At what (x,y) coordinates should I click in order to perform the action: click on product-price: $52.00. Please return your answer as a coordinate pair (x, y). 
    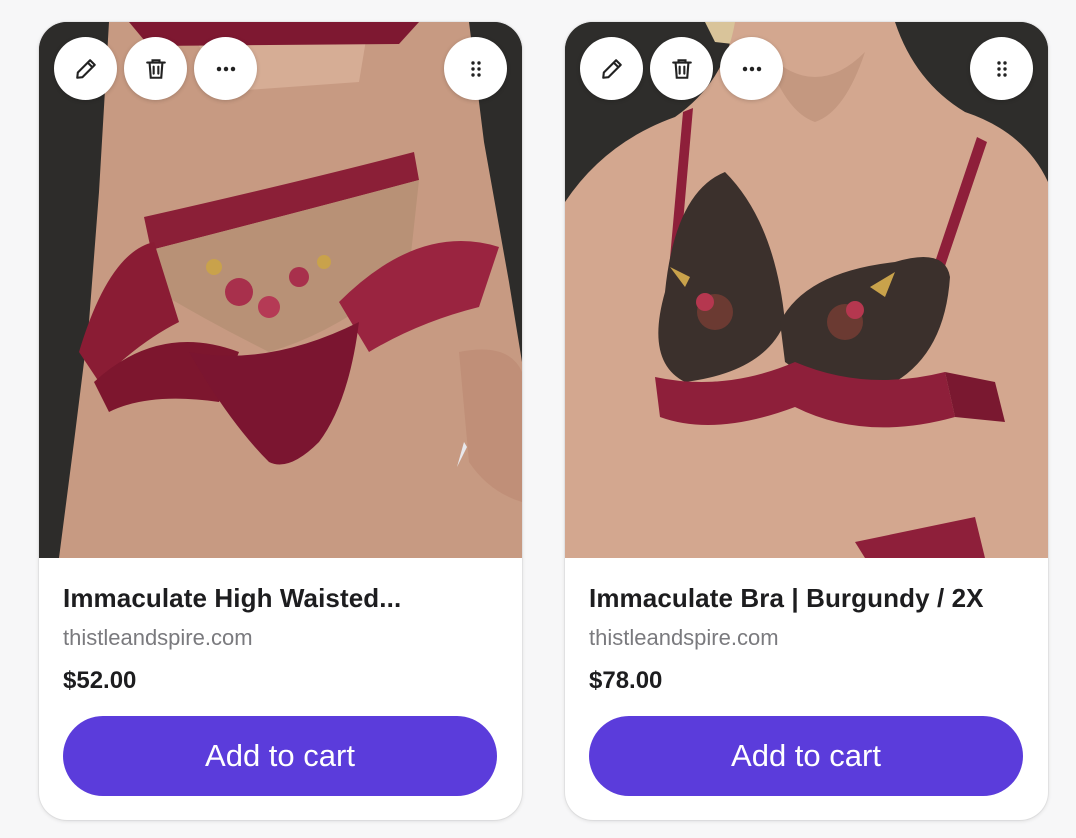
    Looking at the image, I should click on (100, 680).